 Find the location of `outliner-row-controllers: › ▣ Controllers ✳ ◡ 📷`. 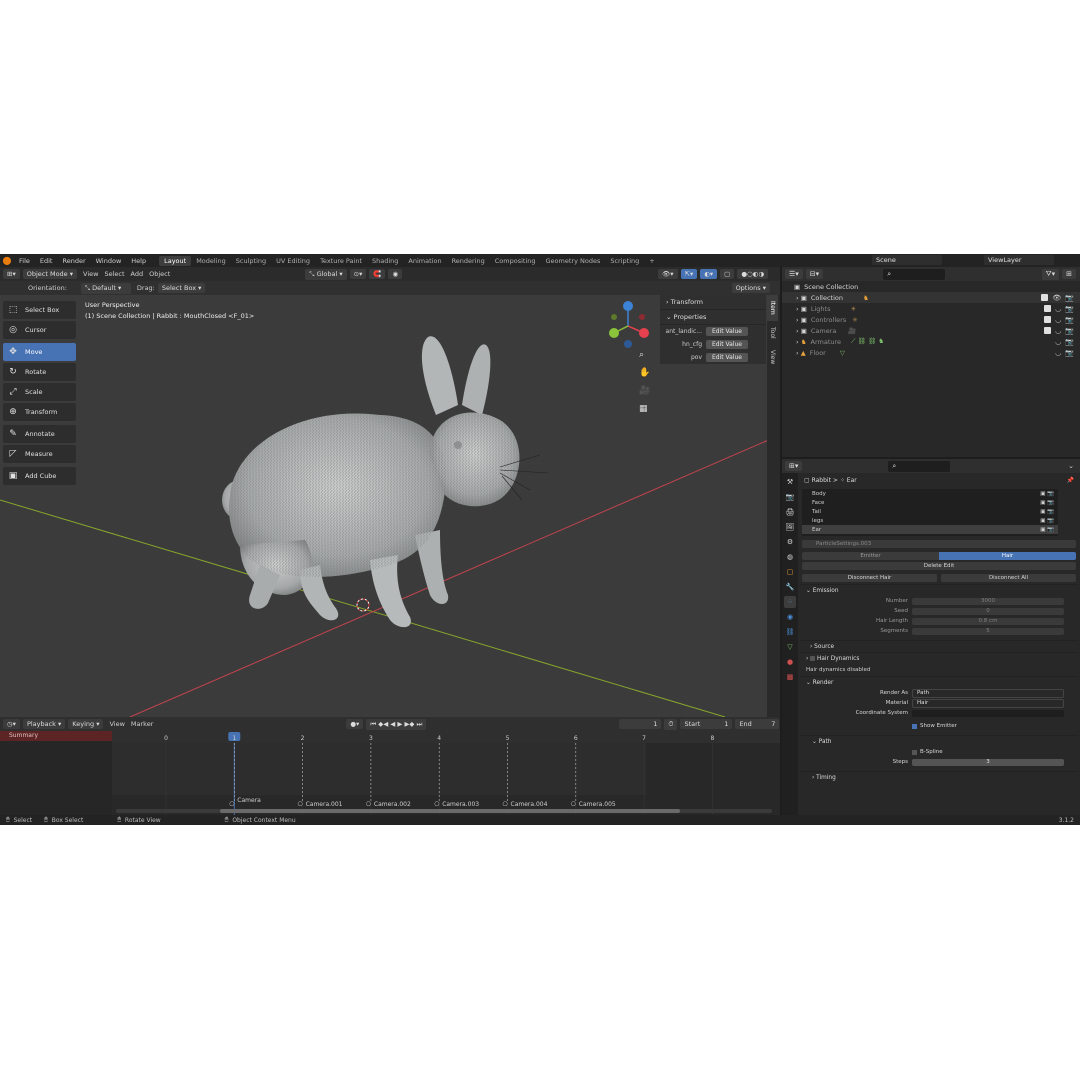

outliner-row-controllers: › ▣ Controllers ✳ ◡ 📷 is located at coordinates (931, 319).